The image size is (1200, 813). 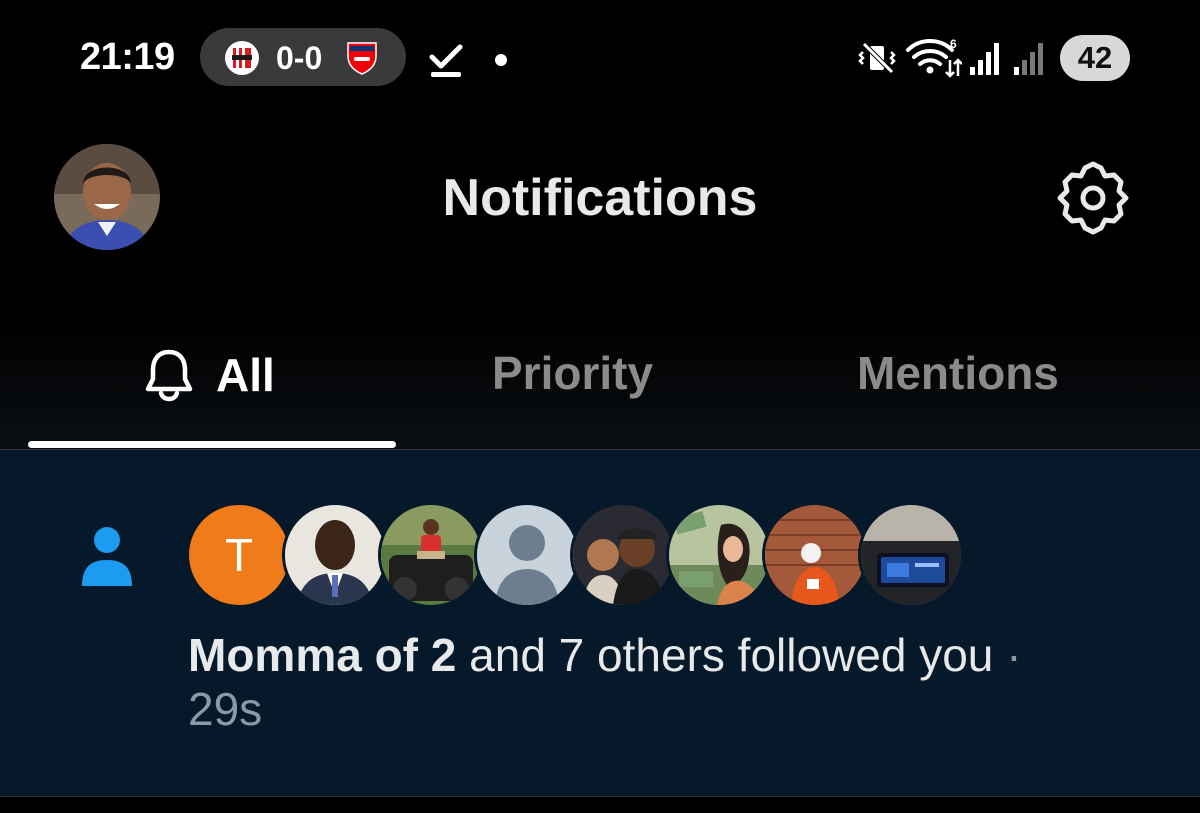 What do you see at coordinates (1093, 198) in the screenshot?
I see `settings-gear-icon` at bounding box center [1093, 198].